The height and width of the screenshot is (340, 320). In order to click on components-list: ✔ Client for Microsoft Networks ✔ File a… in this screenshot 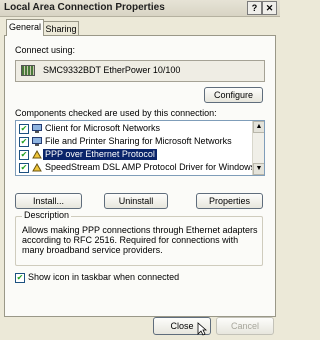, I will do `click(140, 148)`.